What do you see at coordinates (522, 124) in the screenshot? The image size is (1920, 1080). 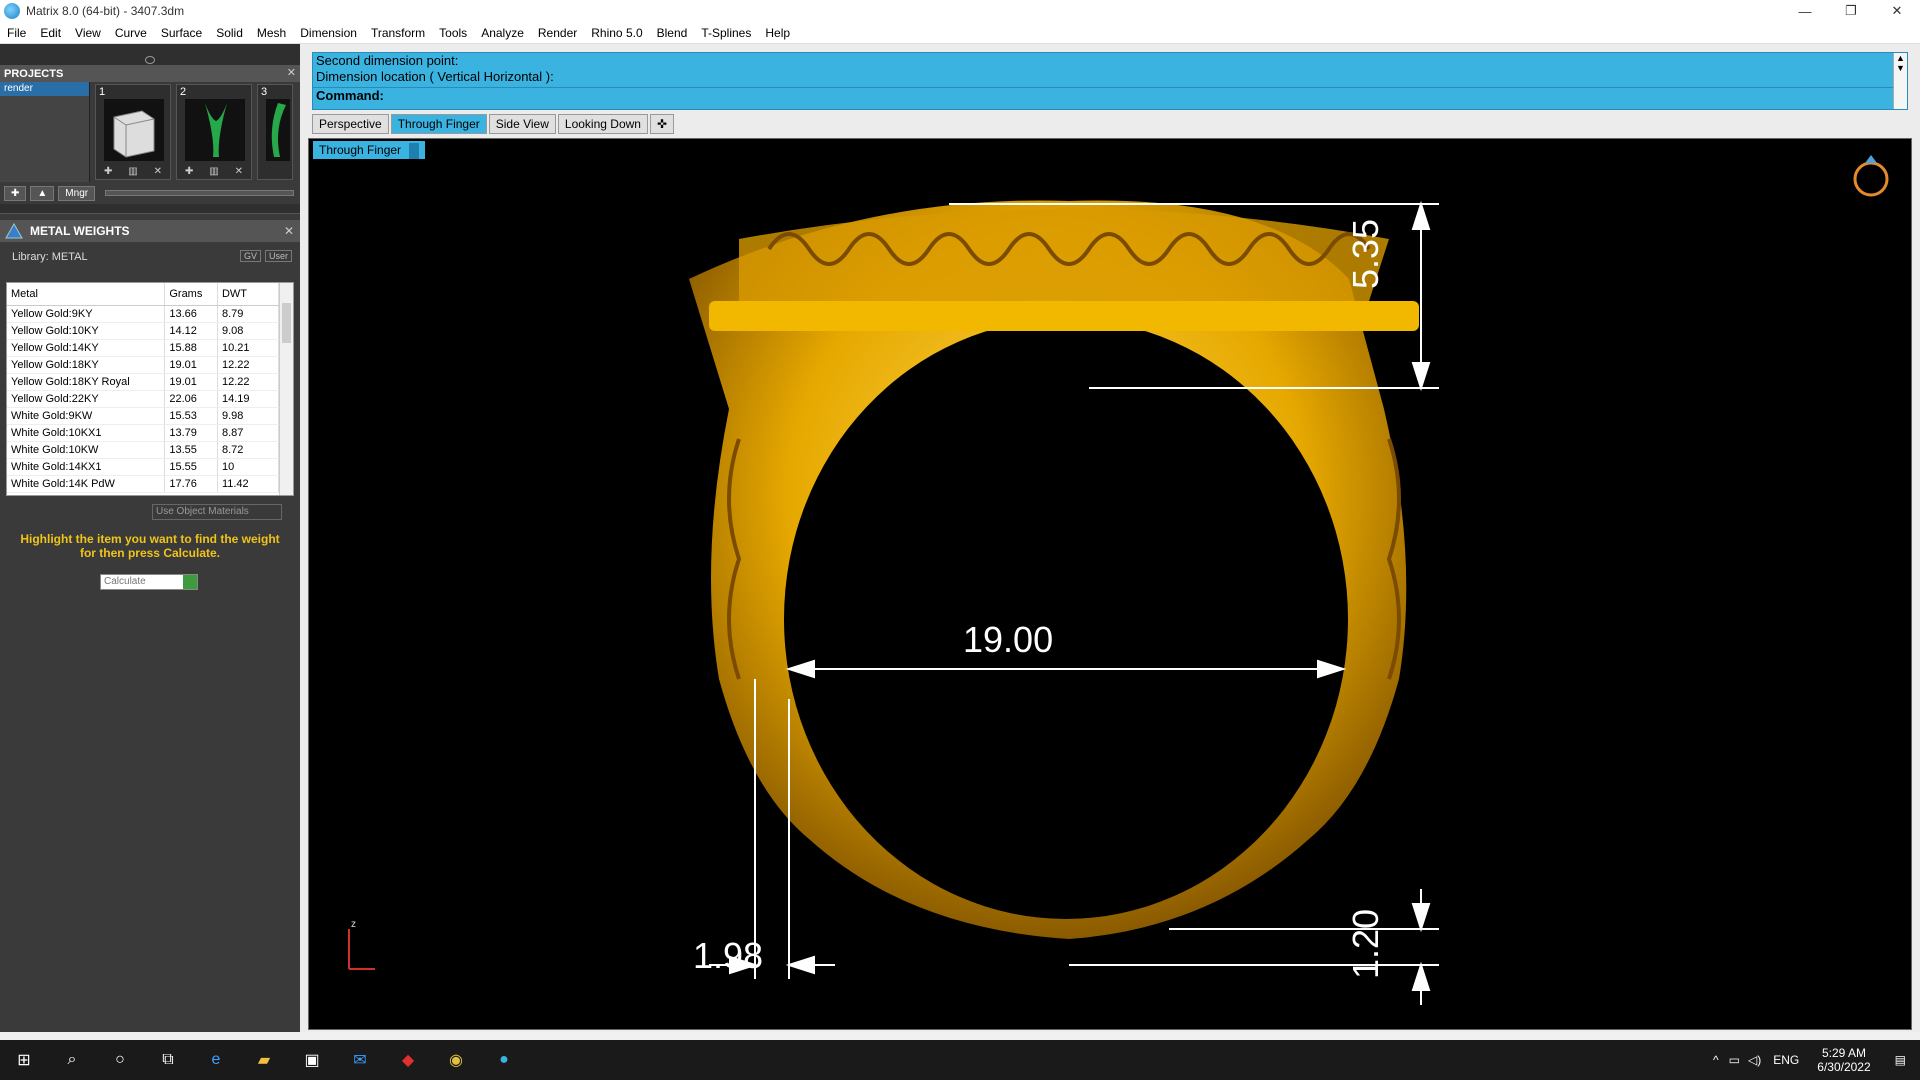 I see `tab-side-view: Side View` at bounding box center [522, 124].